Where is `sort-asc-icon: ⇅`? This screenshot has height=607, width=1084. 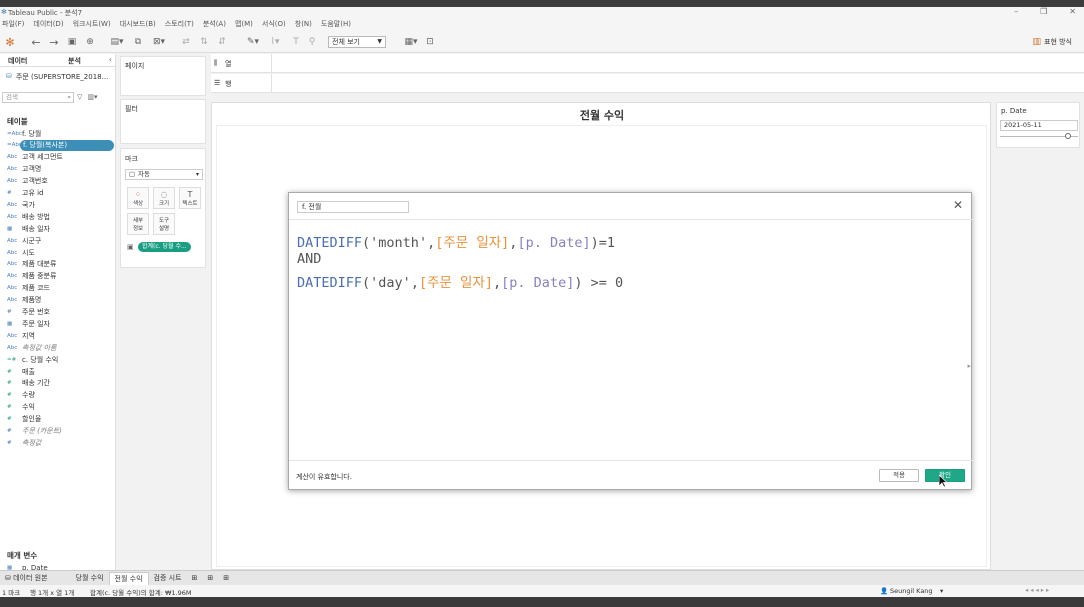
sort-asc-icon: ⇅ is located at coordinates (204, 42).